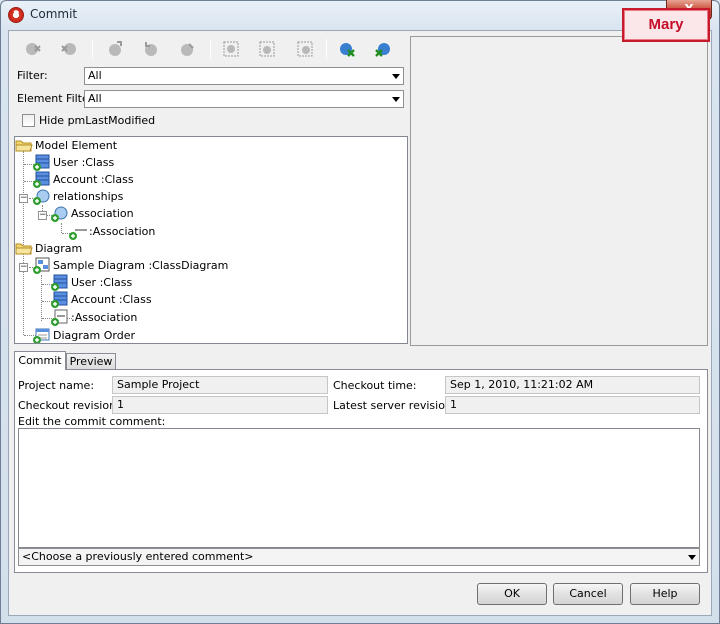 This screenshot has width=720, height=624. Describe the element at coordinates (42, 196) in the screenshot. I see `relationships-icon` at that location.